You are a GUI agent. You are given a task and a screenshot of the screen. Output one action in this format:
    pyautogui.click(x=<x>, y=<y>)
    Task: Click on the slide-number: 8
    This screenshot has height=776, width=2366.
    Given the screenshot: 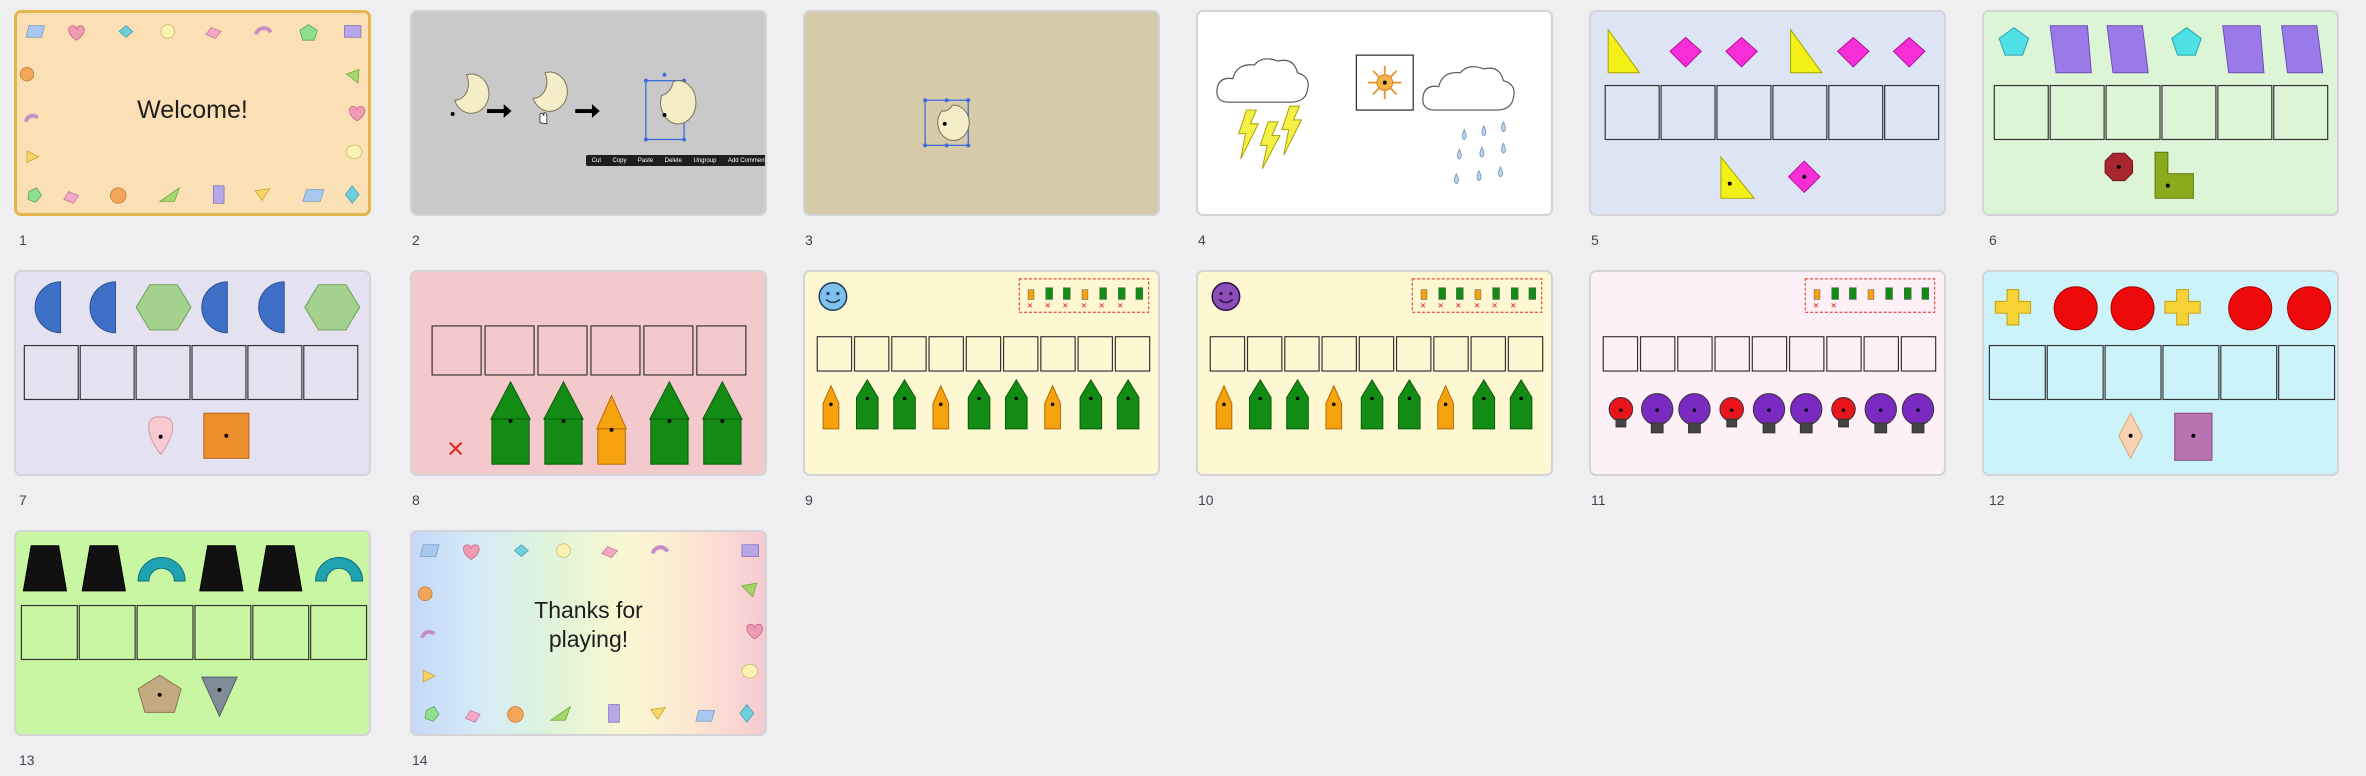 What is the action you would take?
    pyautogui.click(x=416, y=500)
    